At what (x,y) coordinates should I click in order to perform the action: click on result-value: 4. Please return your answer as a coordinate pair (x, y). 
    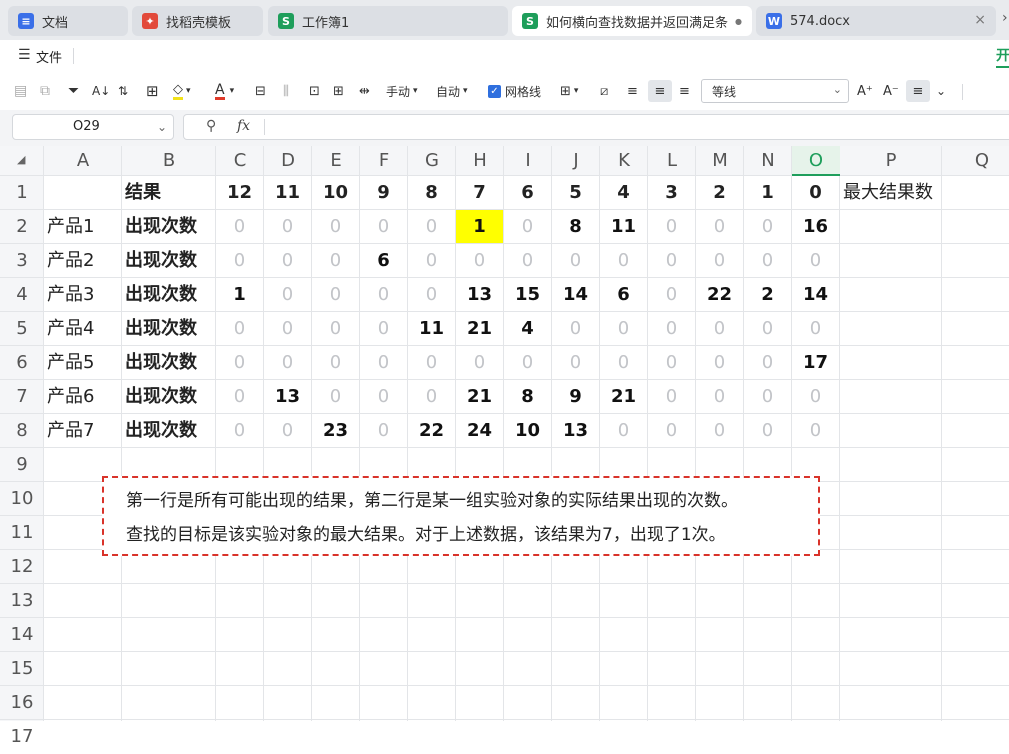
    Looking at the image, I should click on (623, 192).